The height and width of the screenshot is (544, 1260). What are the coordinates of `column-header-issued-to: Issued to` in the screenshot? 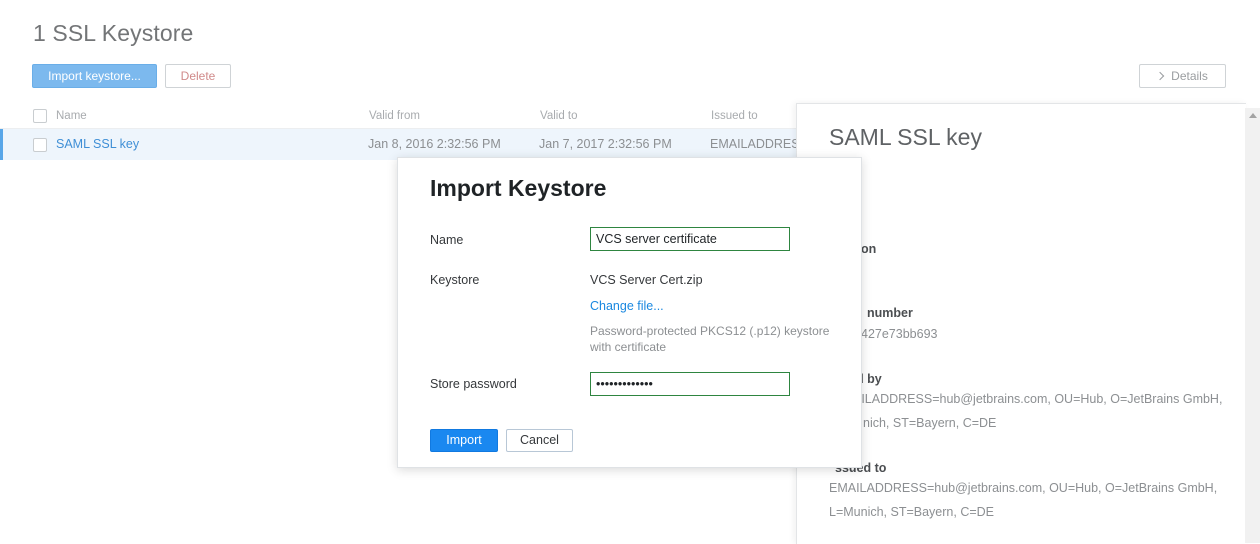 It's located at (734, 116).